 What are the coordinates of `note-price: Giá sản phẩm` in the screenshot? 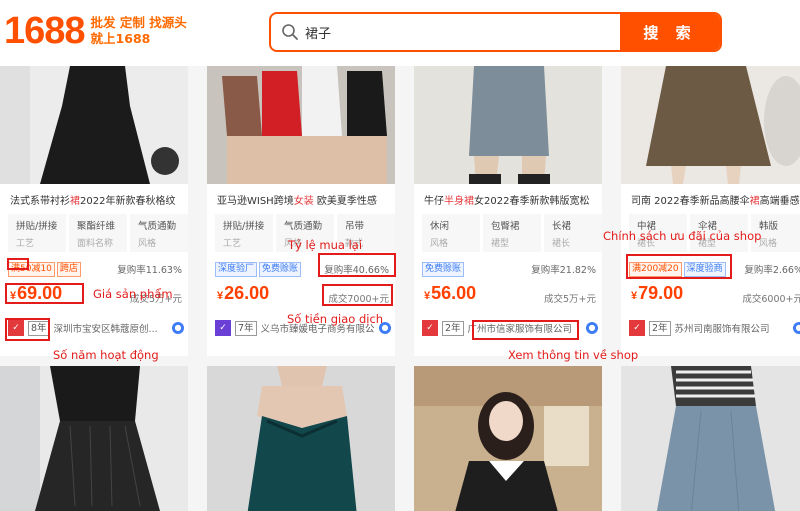 It's located at (133, 294).